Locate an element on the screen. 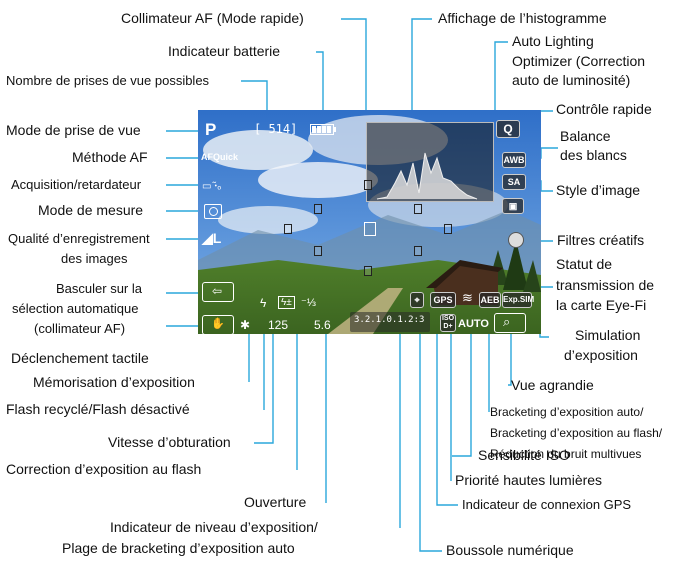 This screenshot has height=561, width=680. label-basculer-1: Basculer sur la is located at coordinates (99, 288).